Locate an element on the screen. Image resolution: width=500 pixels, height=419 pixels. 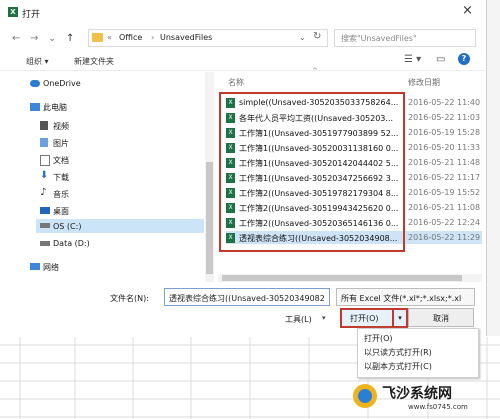
file-date: 2016-05-19 15:28 is located at coordinates (444, 132).